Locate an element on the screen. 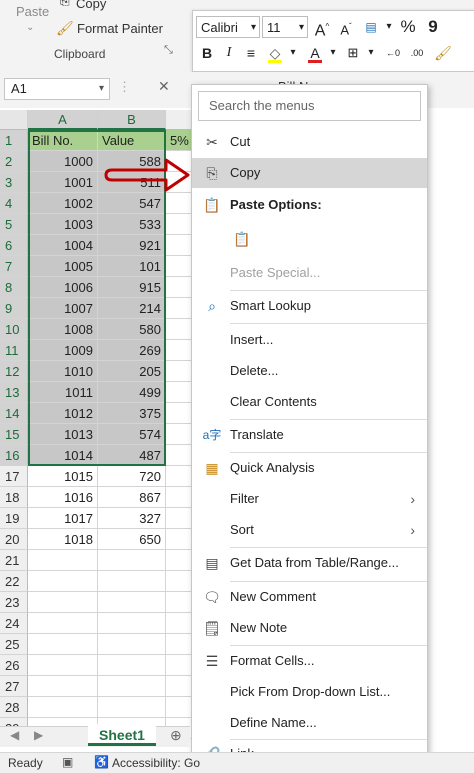 Image resolution: width=474 pixels, height=773 pixels. row-header-20: 20 is located at coordinates (14, 539).